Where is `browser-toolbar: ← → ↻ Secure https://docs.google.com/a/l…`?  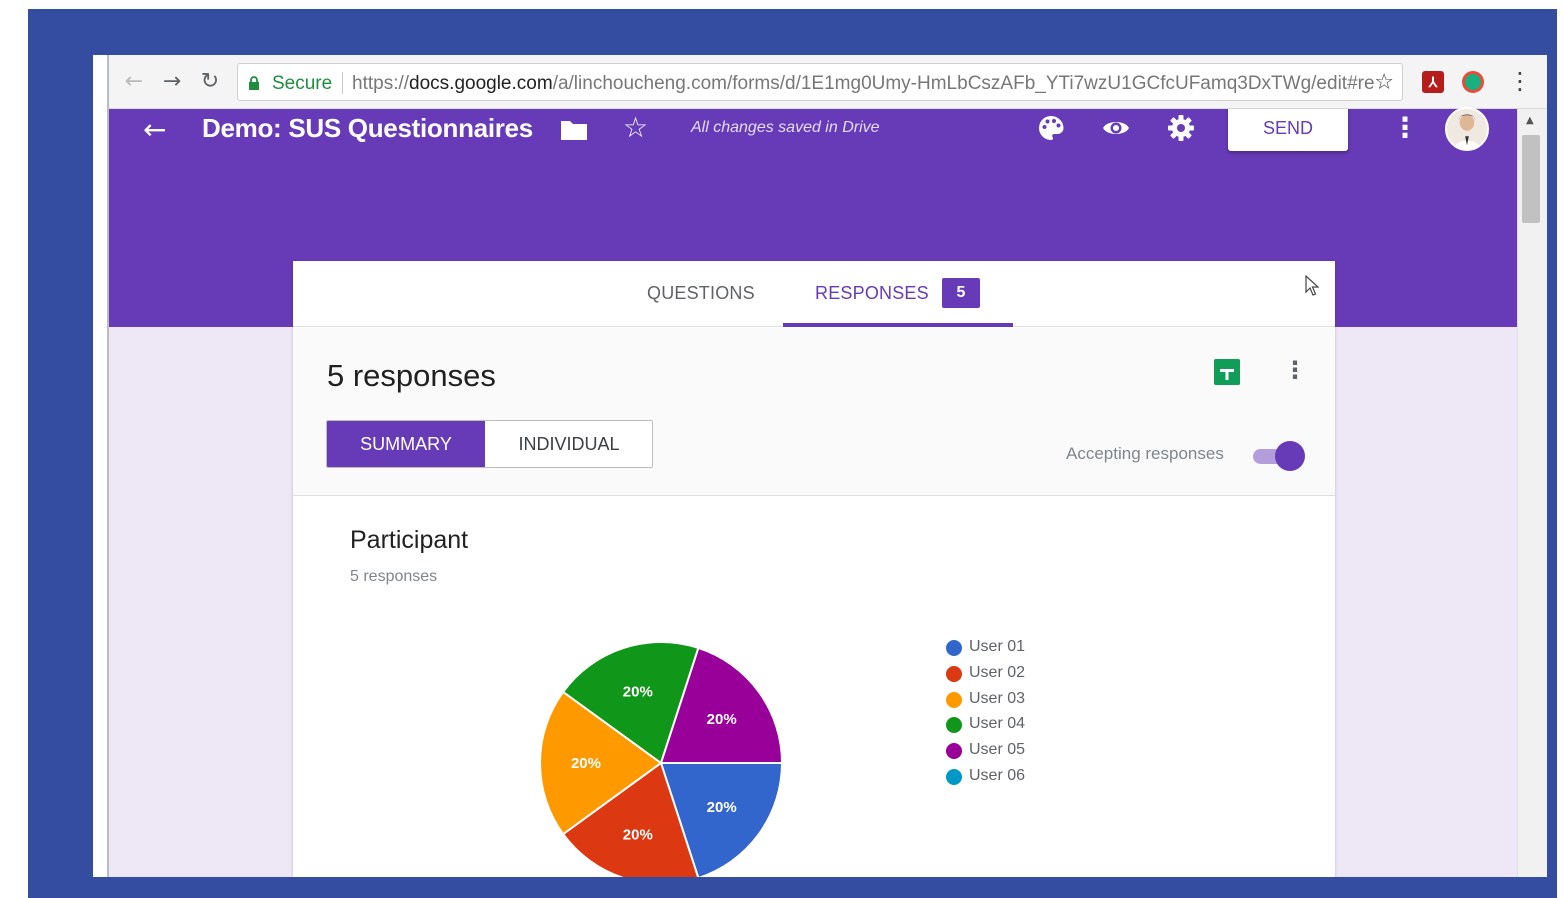
browser-toolbar: ← → ↻ Secure https://docs.google.com/a/l… is located at coordinates (828, 82).